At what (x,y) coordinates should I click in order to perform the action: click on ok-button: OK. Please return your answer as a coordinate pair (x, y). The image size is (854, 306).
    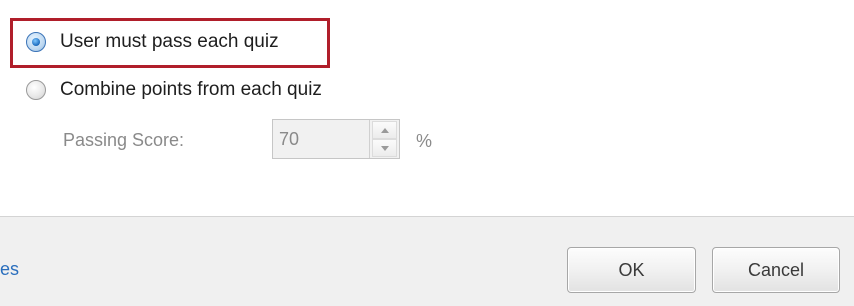
    Looking at the image, I should click on (631, 270).